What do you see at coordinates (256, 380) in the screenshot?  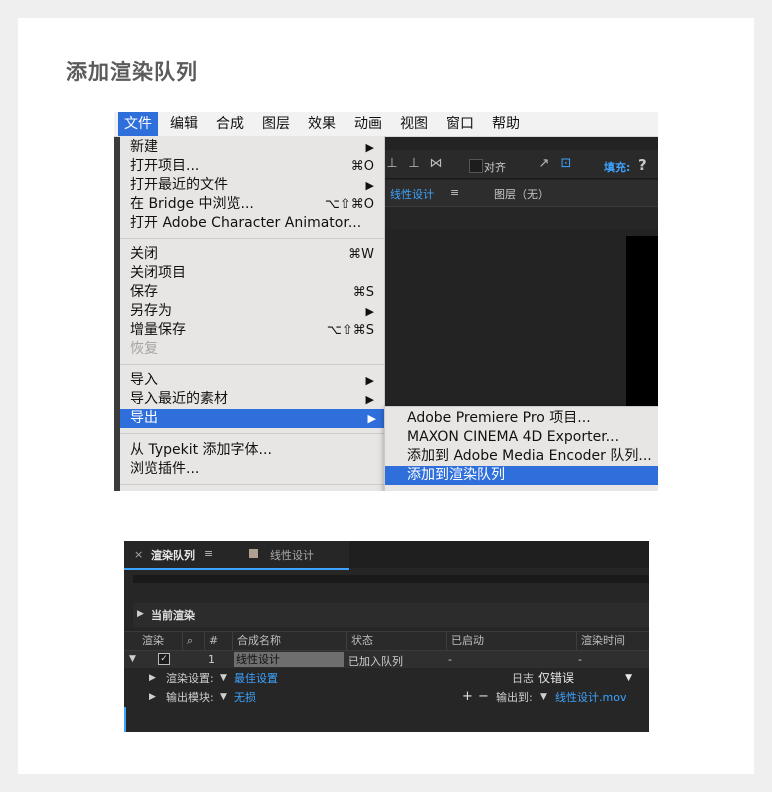 I see `menu-item-import: 导入 ▶` at bounding box center [256, 380].